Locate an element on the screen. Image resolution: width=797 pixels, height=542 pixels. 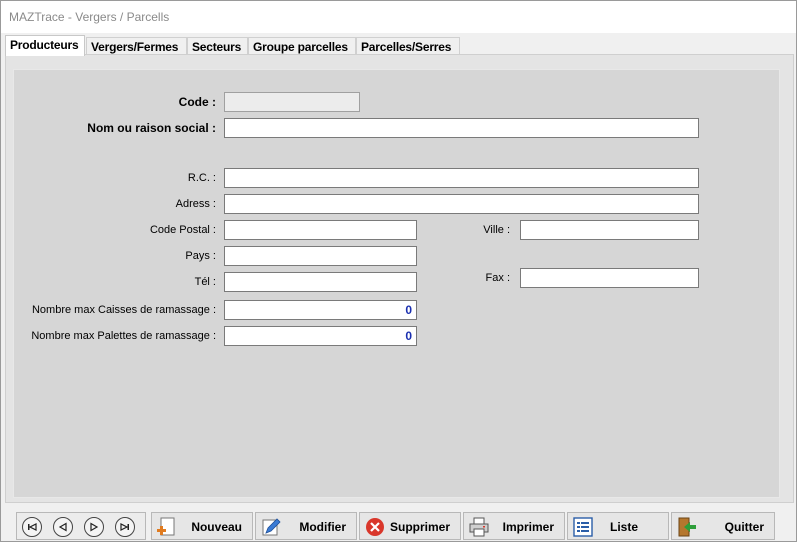
pencil-icon is located at coordinates (271, 527).